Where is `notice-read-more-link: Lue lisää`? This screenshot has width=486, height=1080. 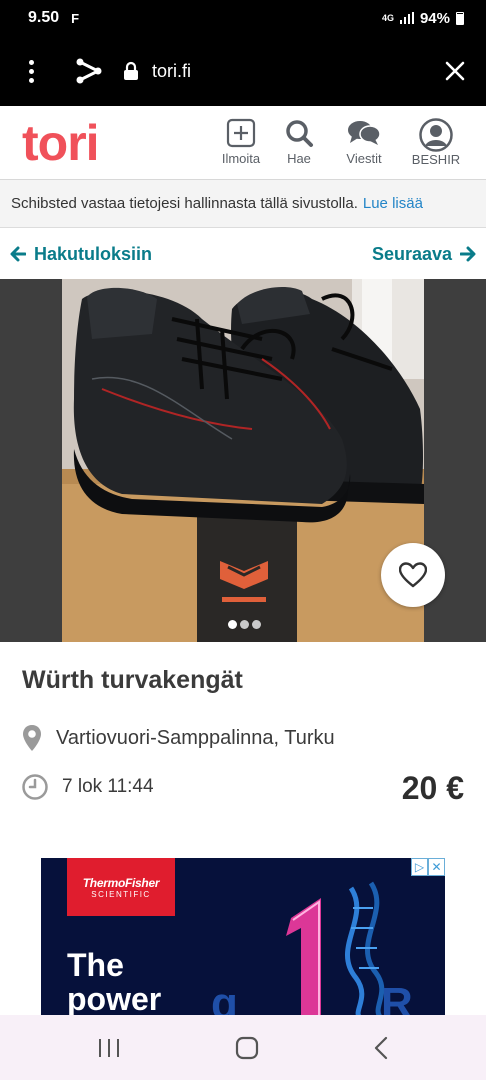 notice-read-more-link: Lue lisää is located at coordinates (393, 203).